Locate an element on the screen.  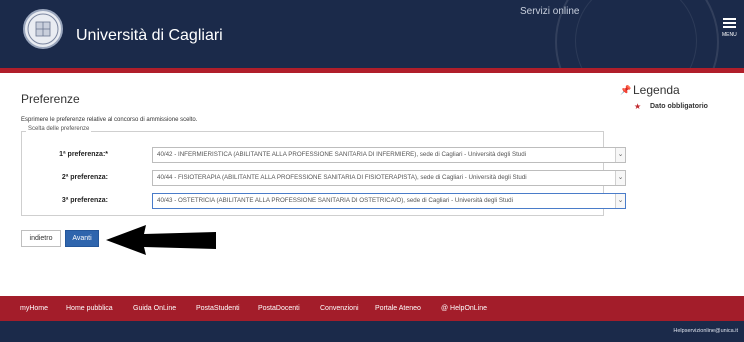
menu-button: MENU is located at coordinates (730, 33).